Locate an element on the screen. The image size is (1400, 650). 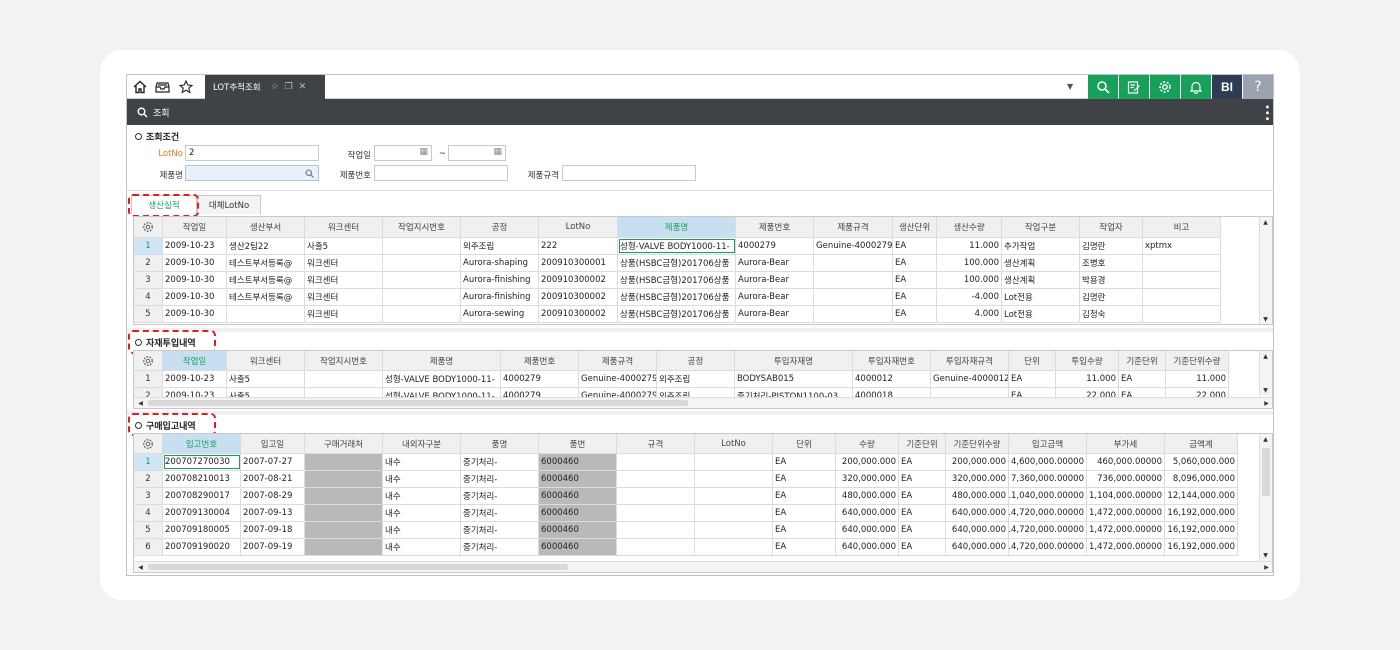
column-header: 입고금액 is located at coordinates (1048, 443).